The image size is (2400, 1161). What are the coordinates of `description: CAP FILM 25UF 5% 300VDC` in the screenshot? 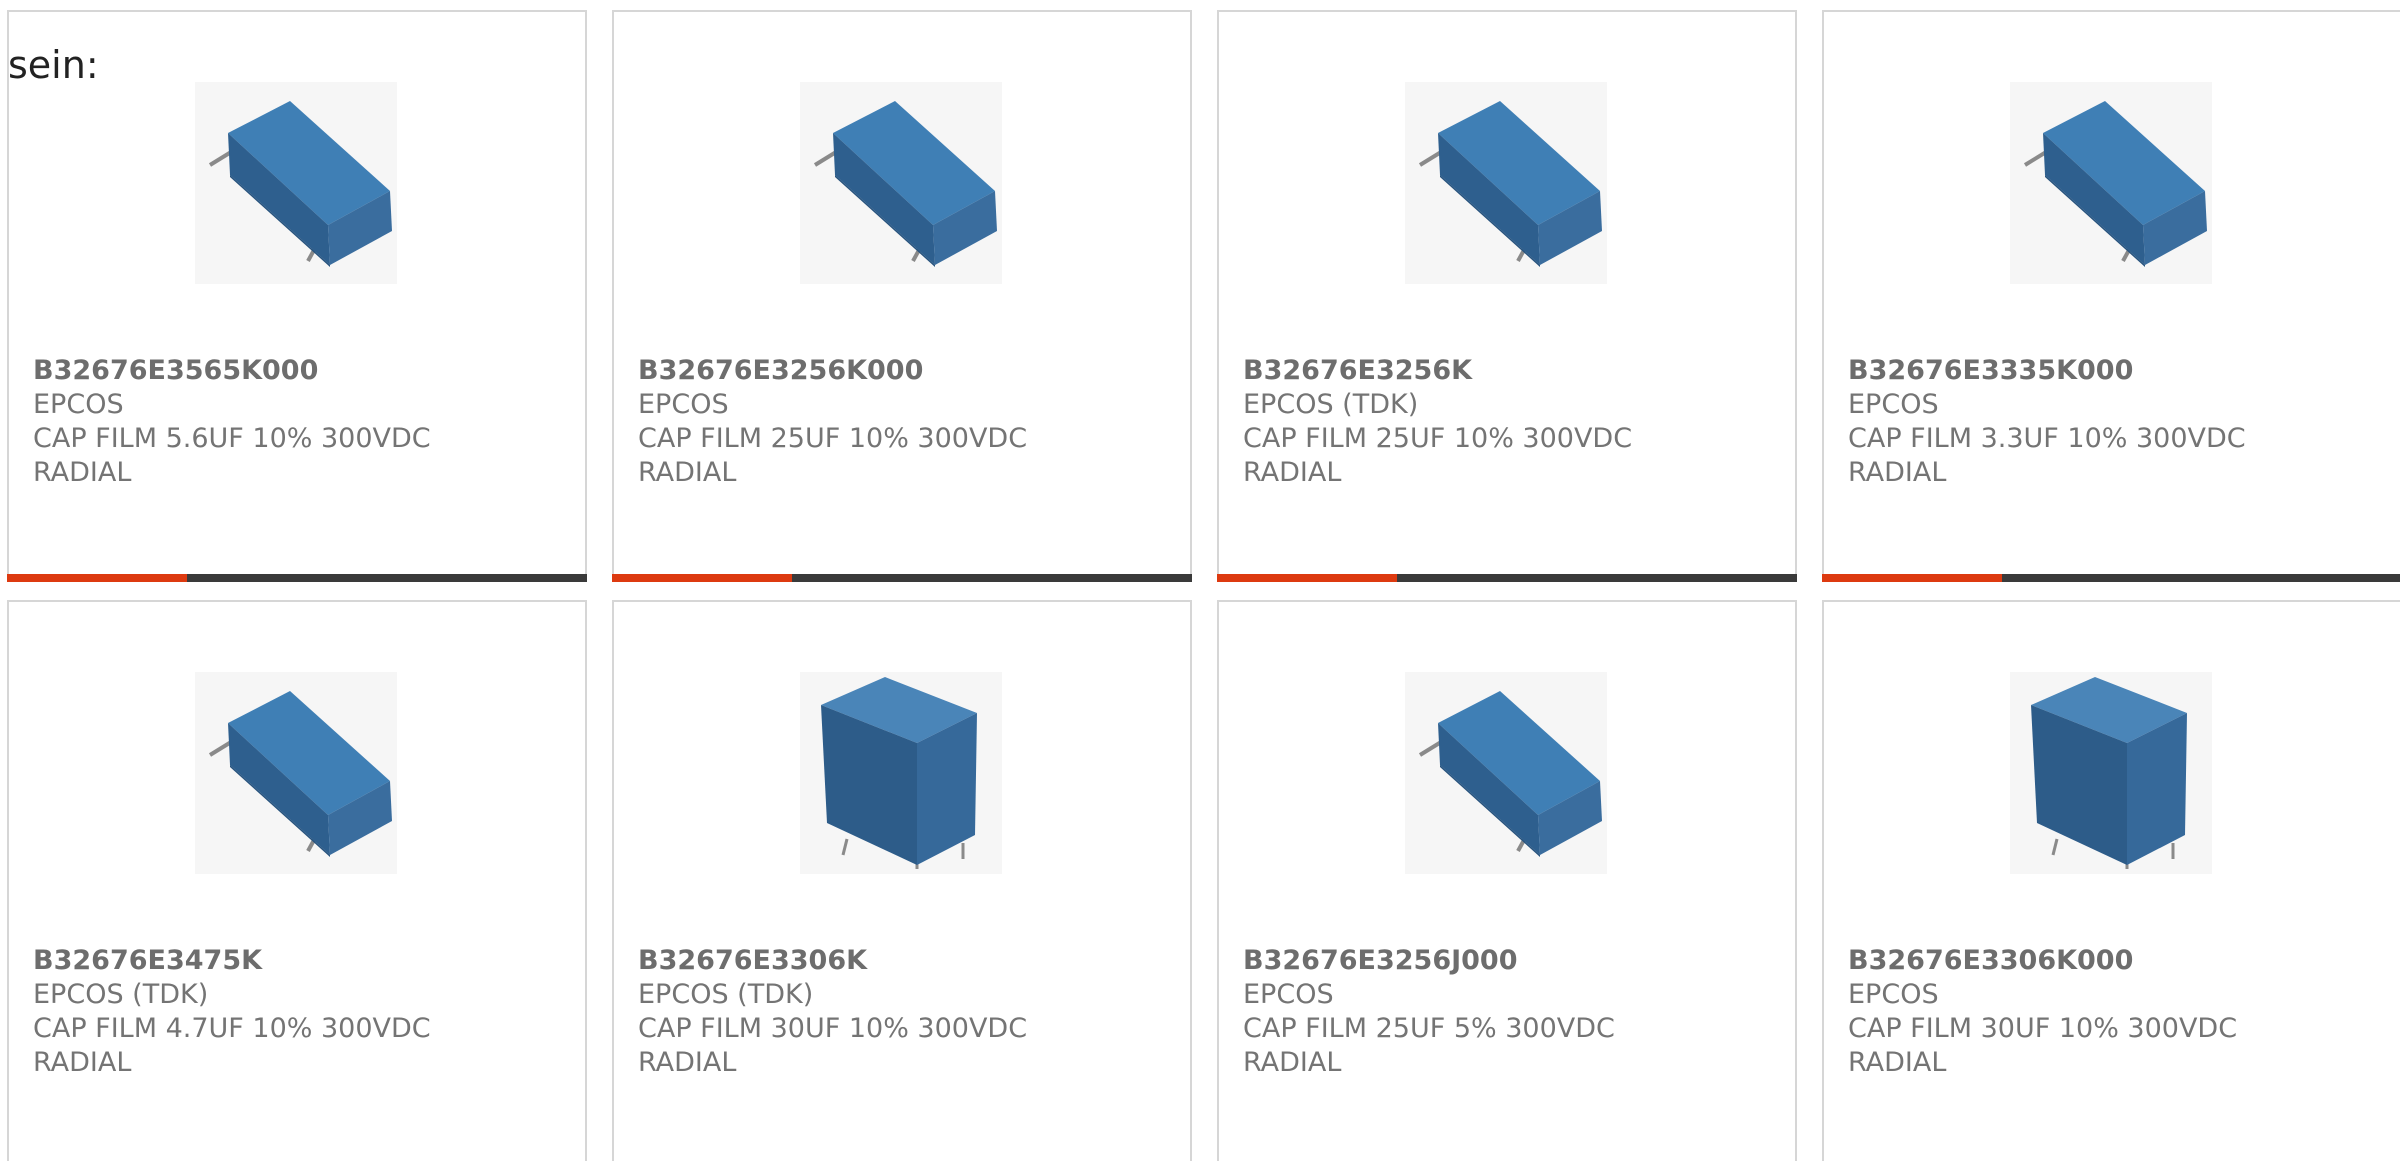 It's located at (1429, 1028).